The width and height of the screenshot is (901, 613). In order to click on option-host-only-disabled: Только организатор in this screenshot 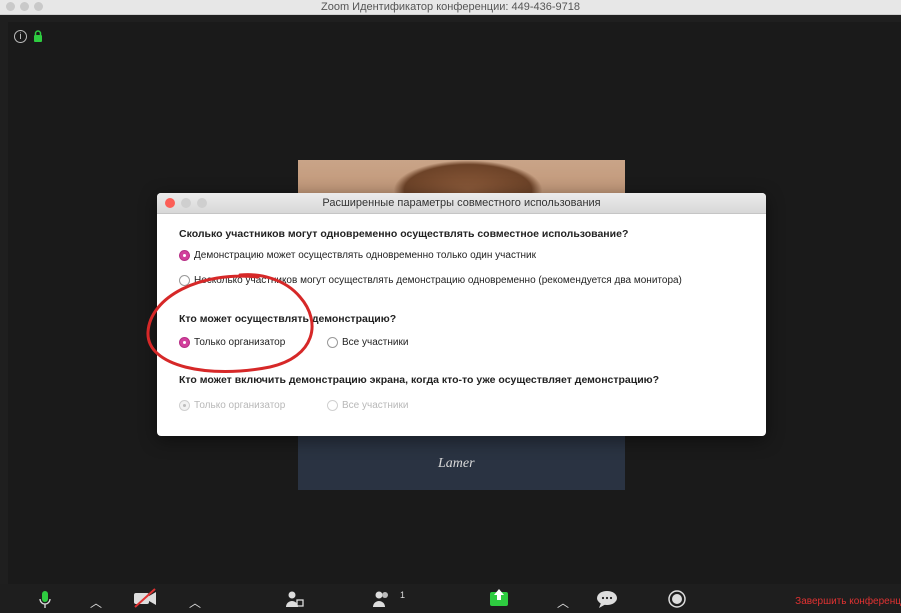, I will do `click(232, 405)`.